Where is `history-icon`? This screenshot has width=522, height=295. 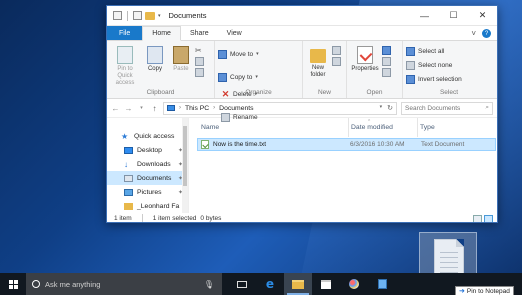
history-icon is located at coordinates (386, 72).